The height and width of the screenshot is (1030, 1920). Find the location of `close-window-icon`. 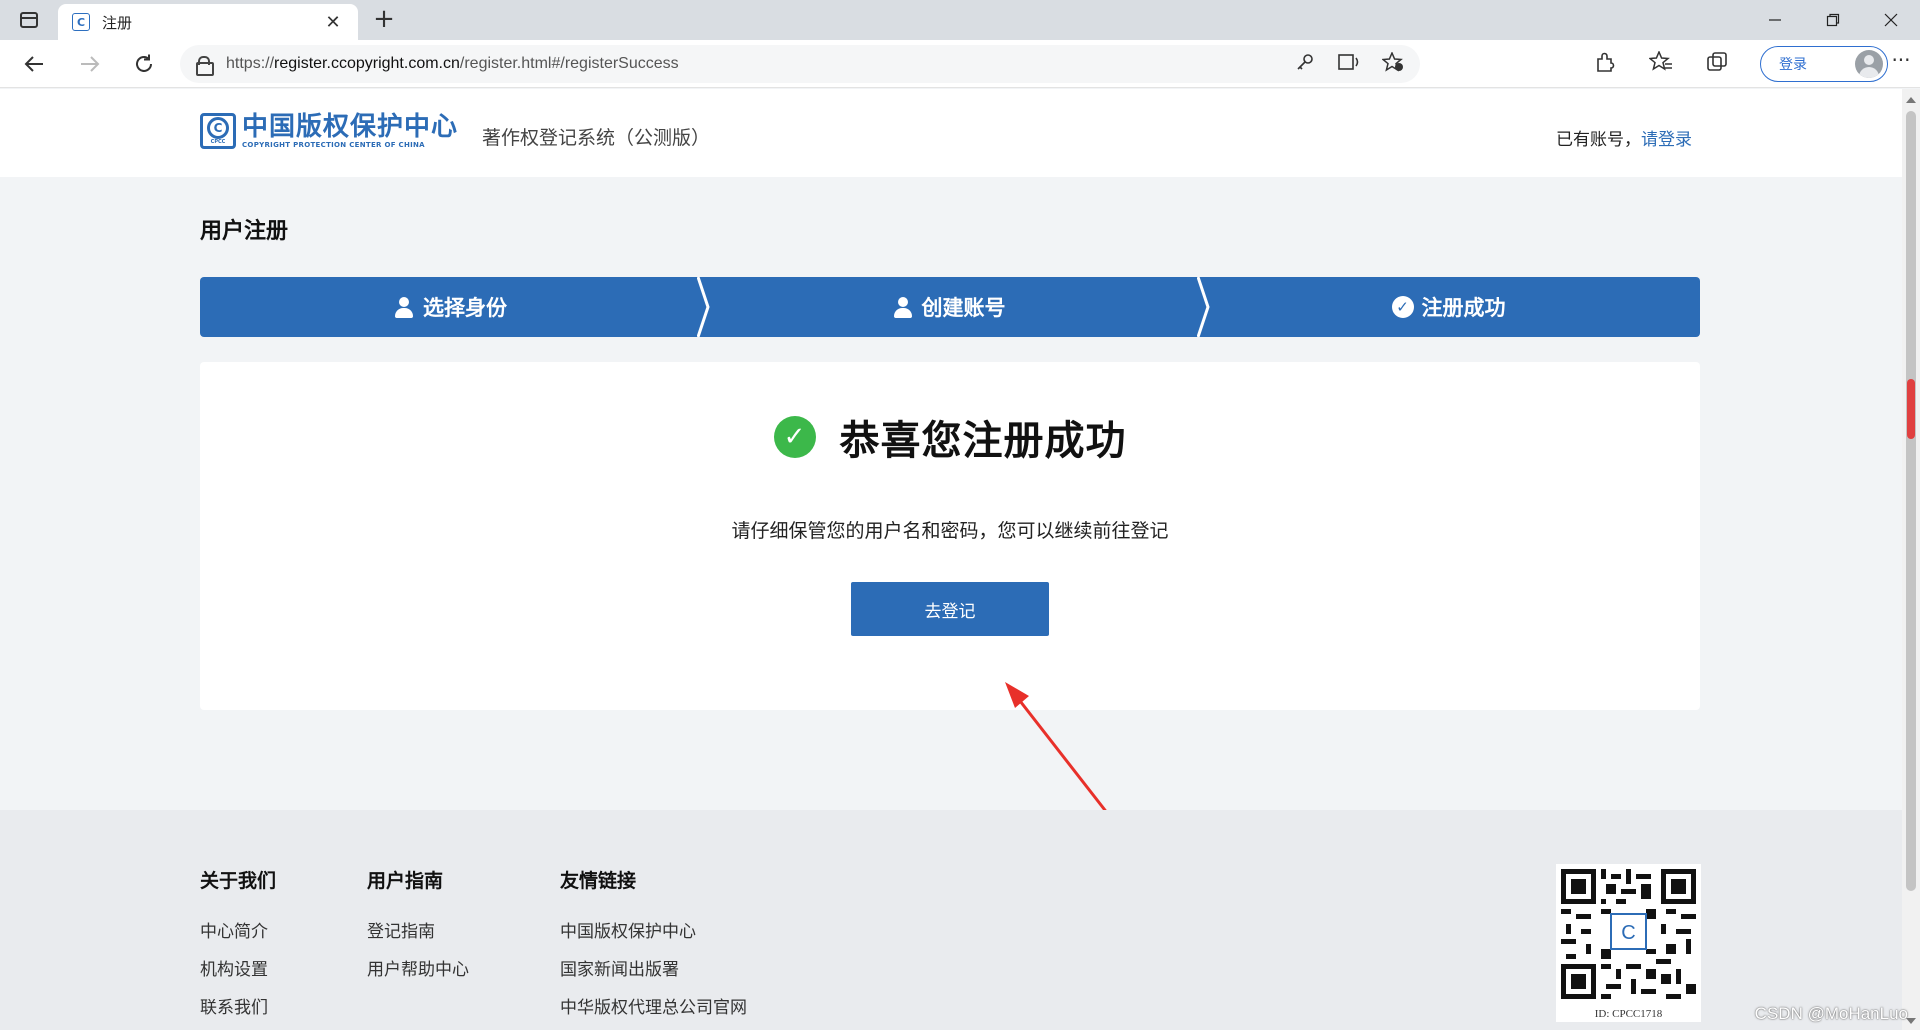

close-window-icon is located at coordinates (1891, 20).